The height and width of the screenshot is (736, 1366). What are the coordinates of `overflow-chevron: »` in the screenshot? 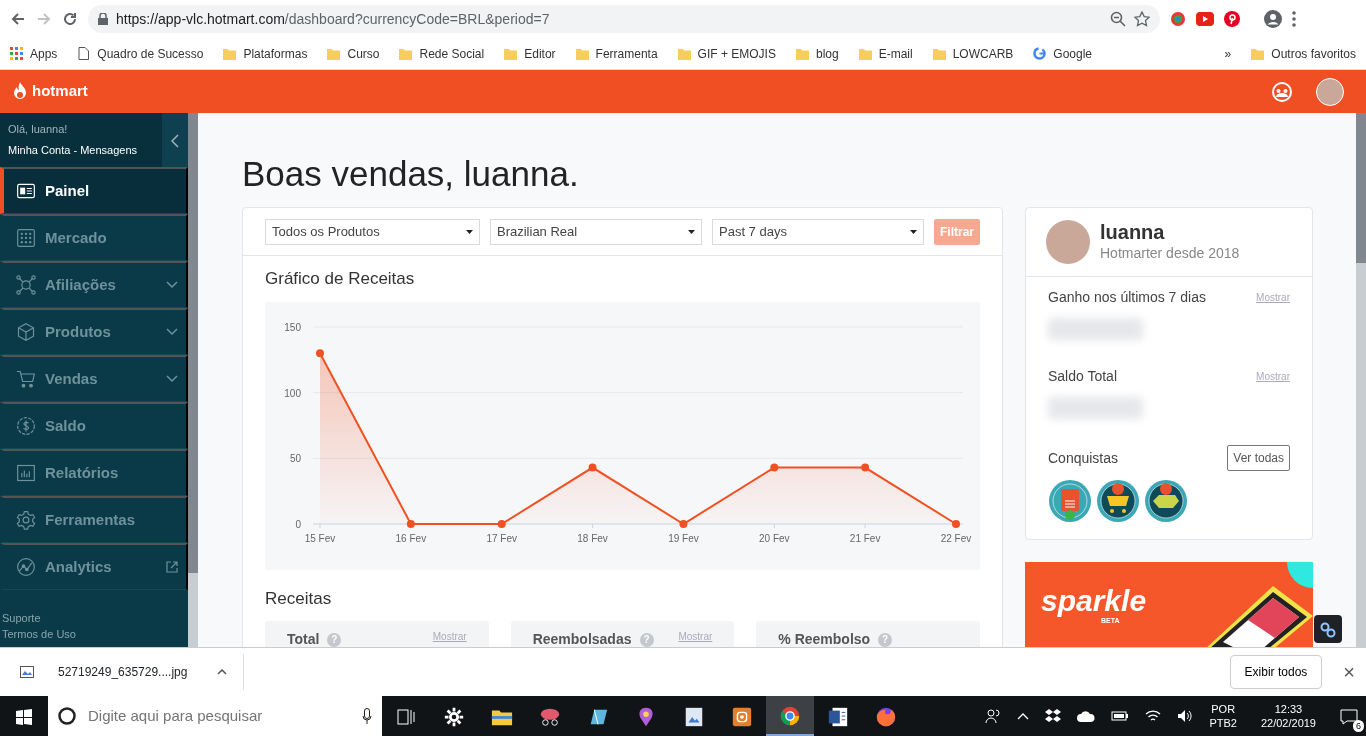 It's located at (1228, 53).